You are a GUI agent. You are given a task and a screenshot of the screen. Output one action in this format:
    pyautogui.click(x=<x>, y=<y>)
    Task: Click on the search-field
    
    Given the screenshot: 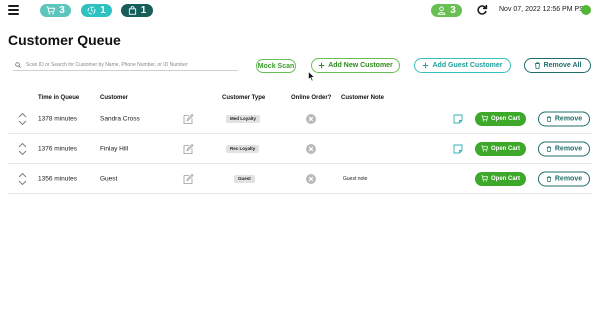 What is the action you would take?
    pyautogui.click(x=125, y=65)
    